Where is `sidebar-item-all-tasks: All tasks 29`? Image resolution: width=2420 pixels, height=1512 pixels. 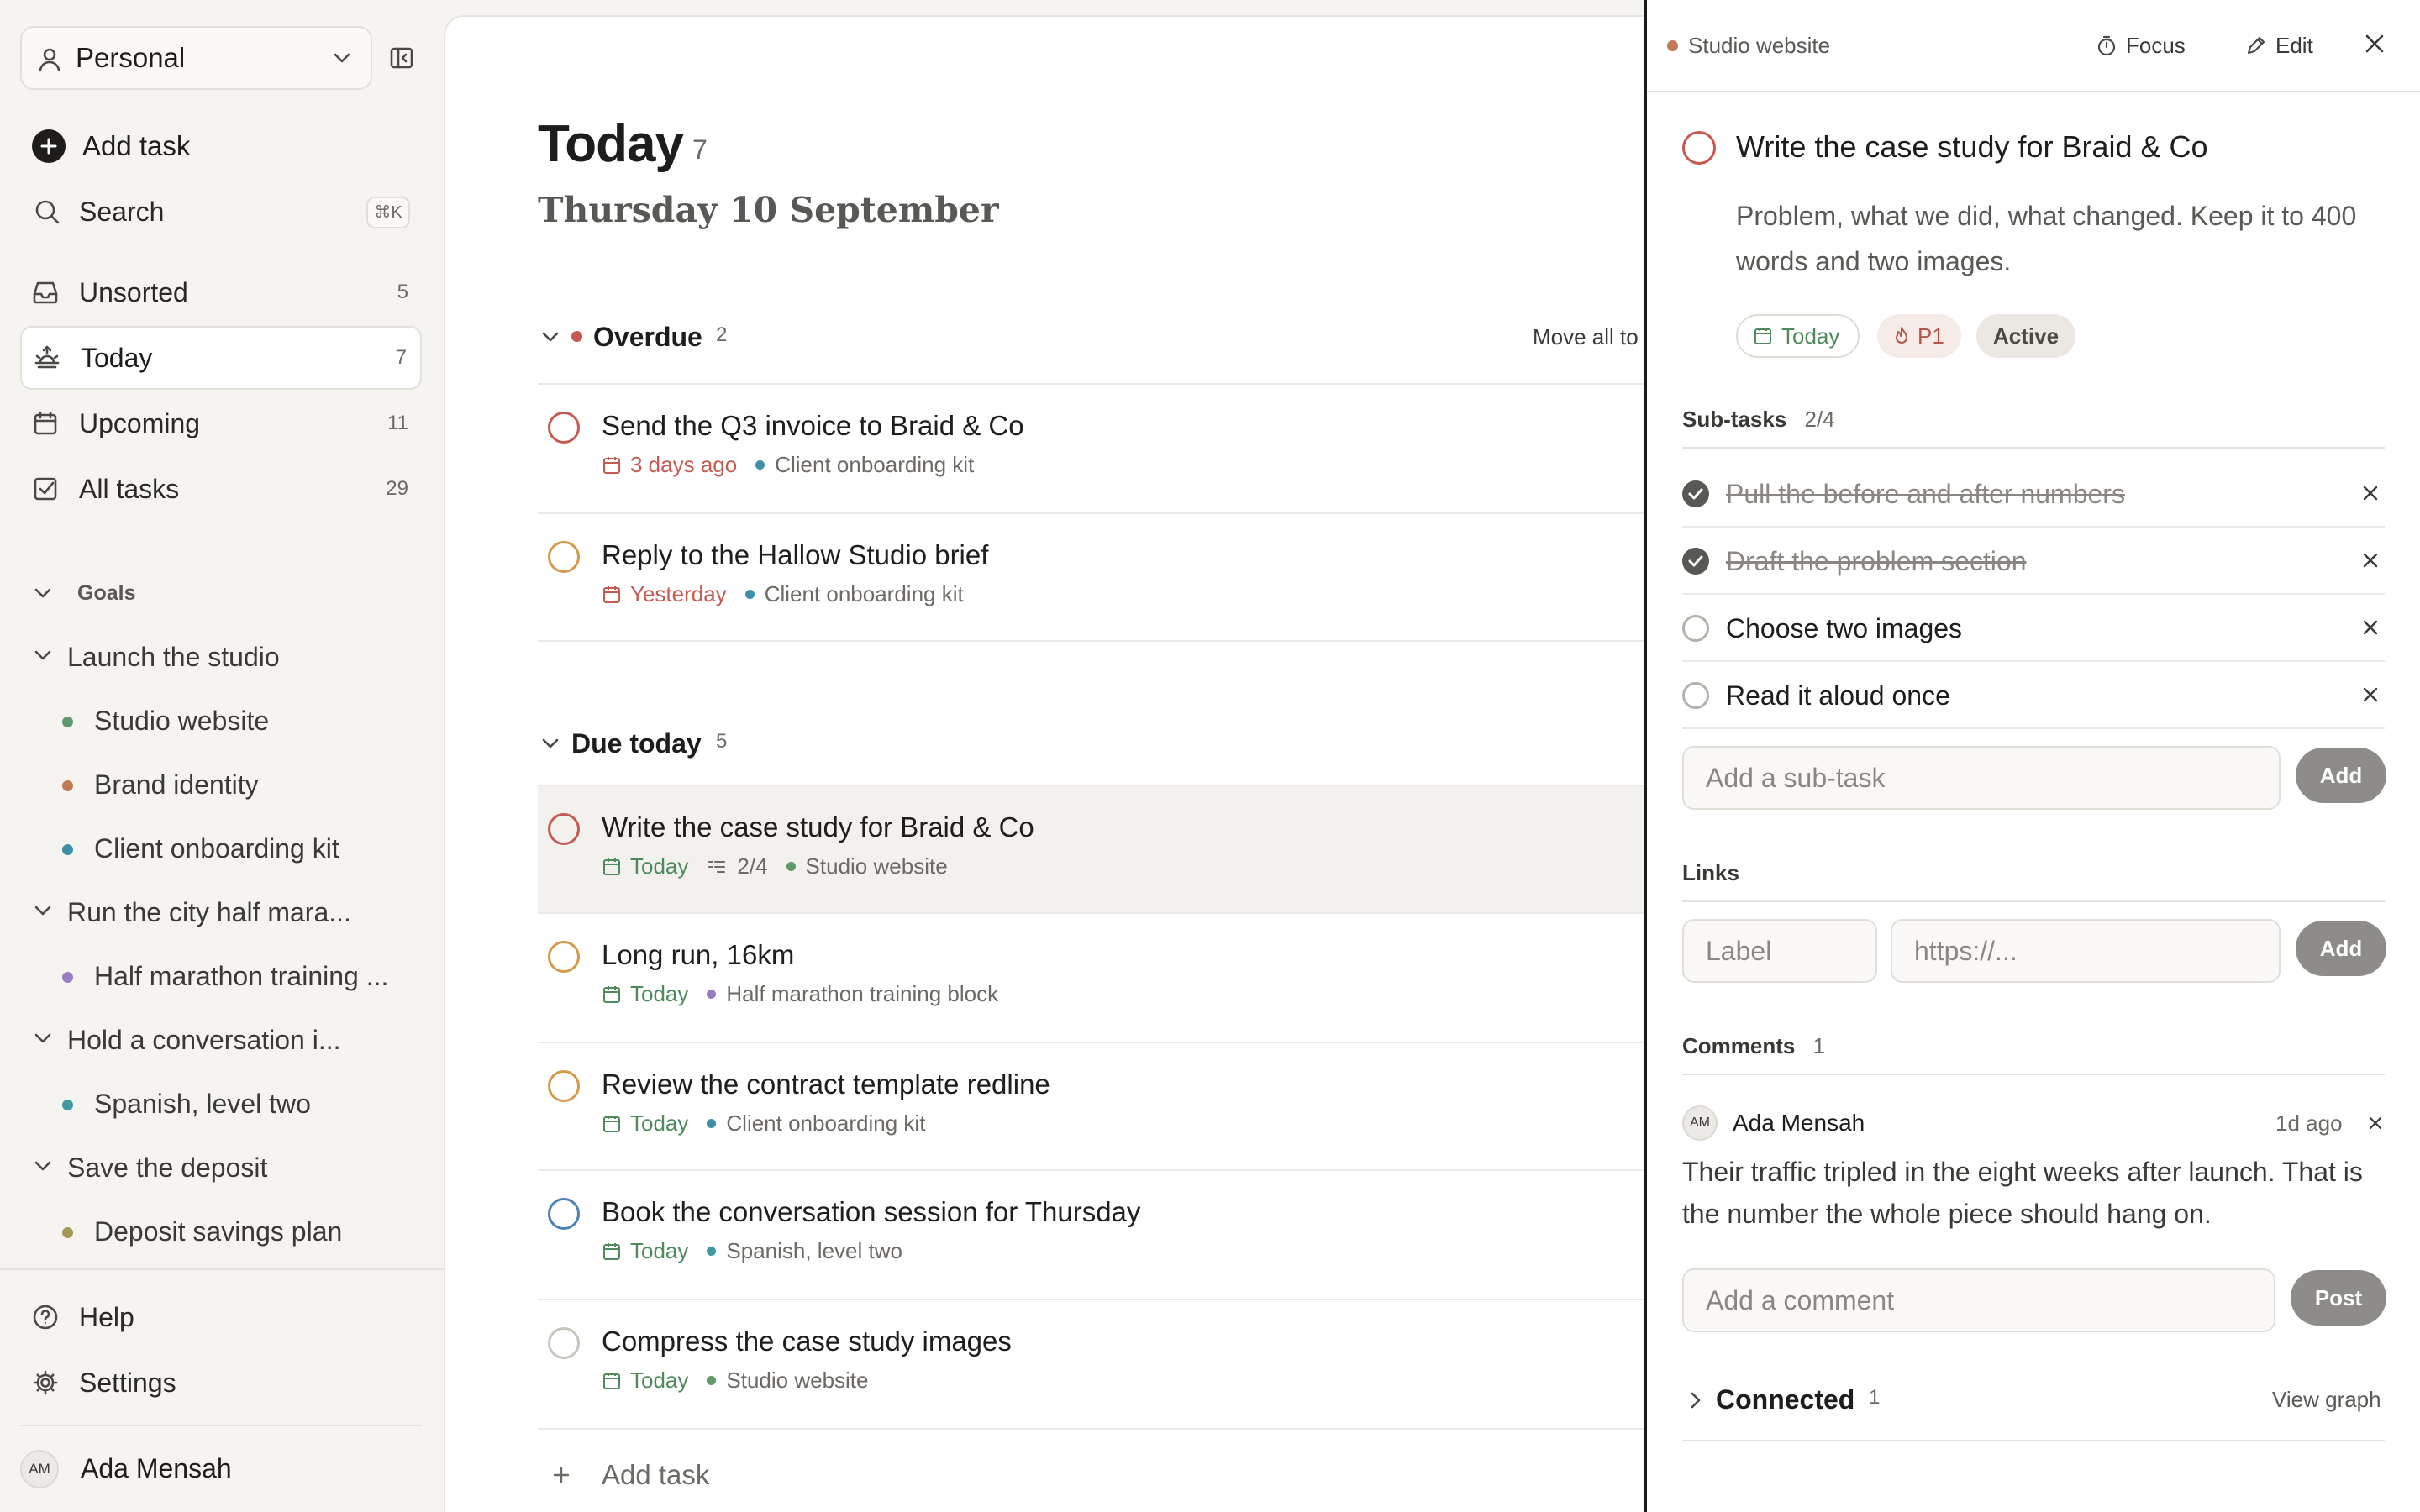 sidebar-item-all-tasks: All tasks 29 is located at coordinates (221, 489).